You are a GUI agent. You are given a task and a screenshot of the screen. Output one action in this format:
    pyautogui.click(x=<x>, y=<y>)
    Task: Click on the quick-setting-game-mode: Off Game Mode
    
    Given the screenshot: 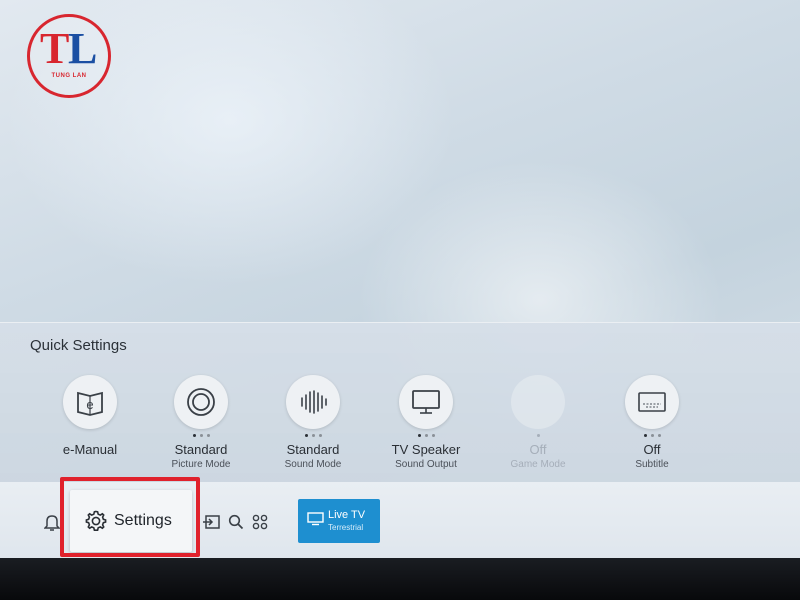 What is the action you would take?
    pyautogui.click(x=538, y=423)
    